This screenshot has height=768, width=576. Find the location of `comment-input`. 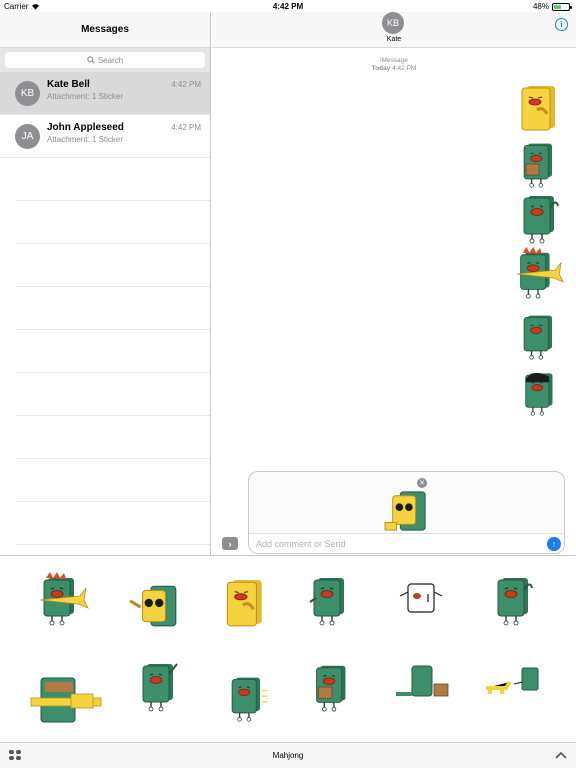

comment-input is located at coordinates (384, 543).